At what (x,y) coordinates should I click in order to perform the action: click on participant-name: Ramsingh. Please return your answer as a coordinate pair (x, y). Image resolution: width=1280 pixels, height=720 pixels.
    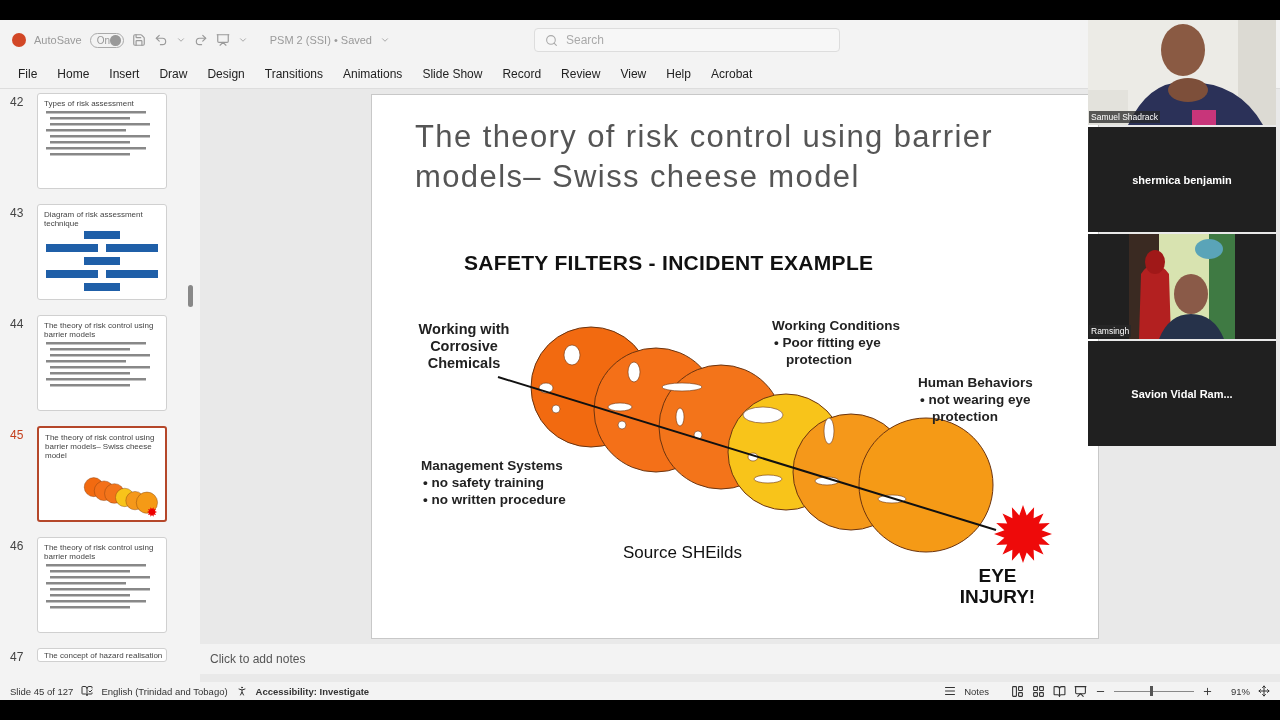
    Looking at the image, I should click on (1110, 331).